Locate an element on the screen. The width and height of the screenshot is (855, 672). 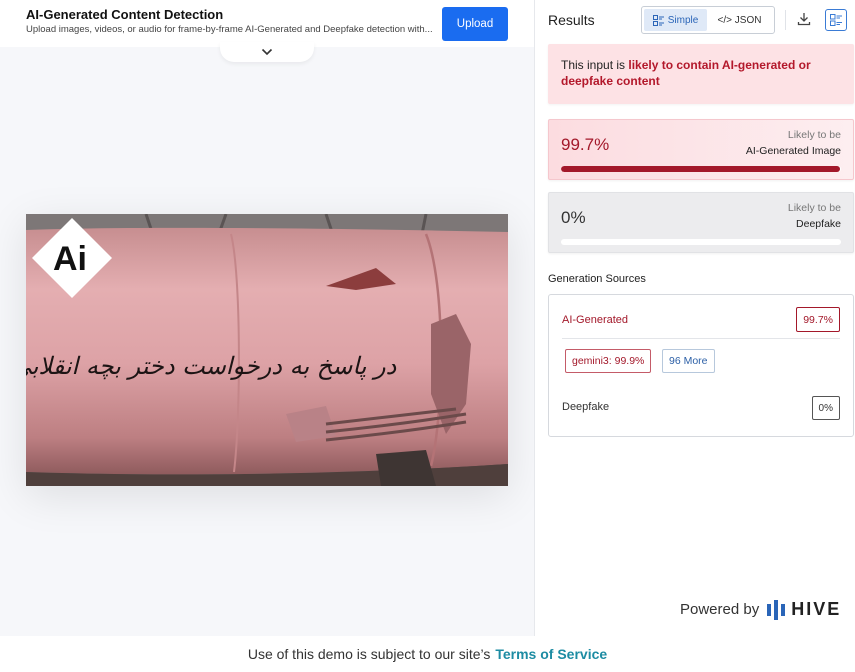
divider is located at coordinates (701, 338).